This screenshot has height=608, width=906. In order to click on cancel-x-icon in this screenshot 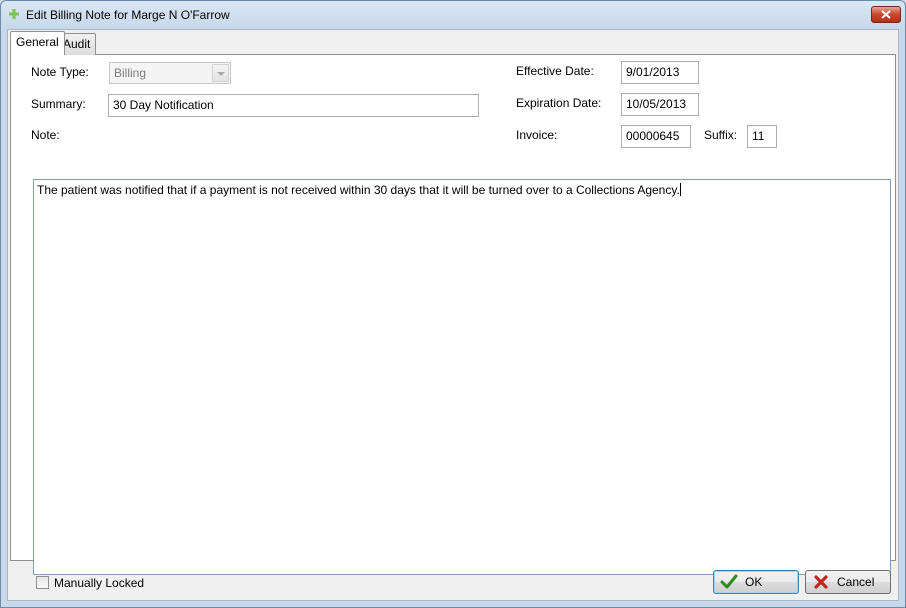, I will do `click(821, 582)`.